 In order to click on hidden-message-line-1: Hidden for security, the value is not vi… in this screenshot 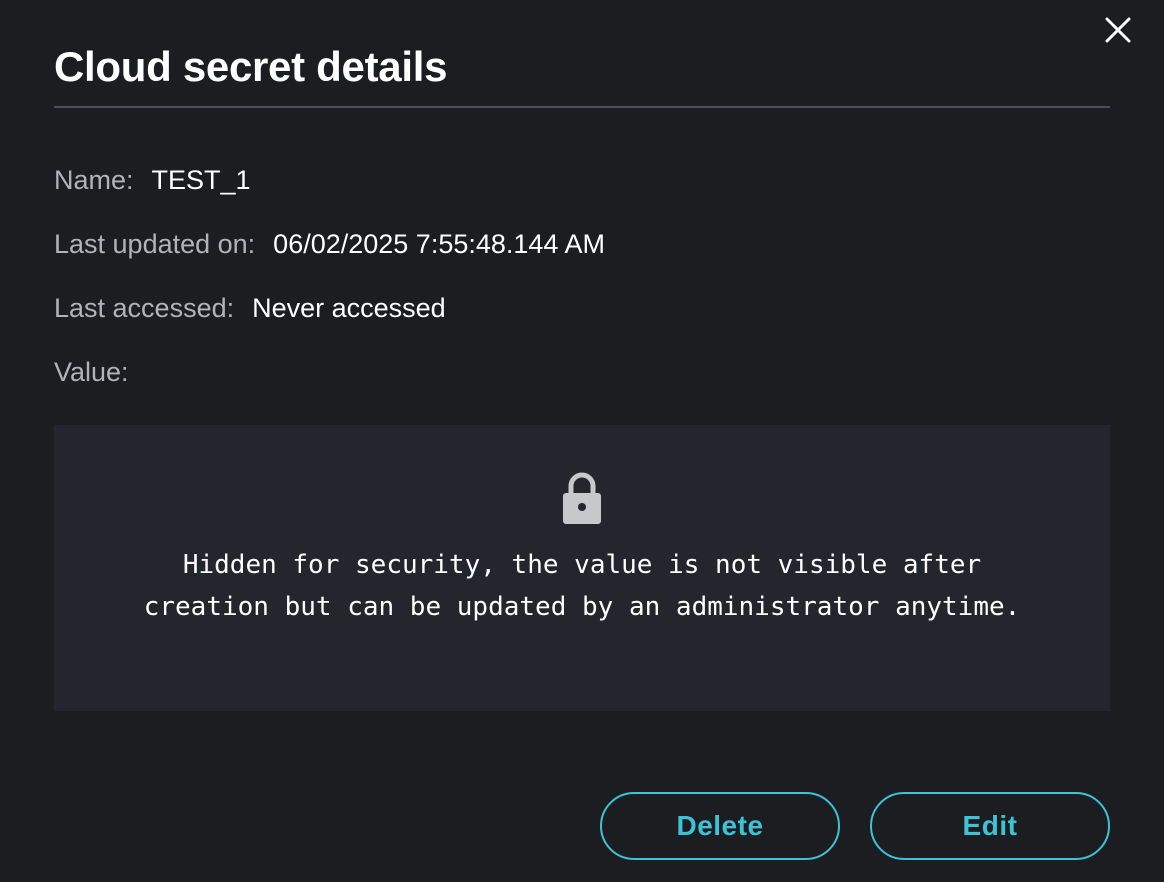, I will do `click(582, 565)`.